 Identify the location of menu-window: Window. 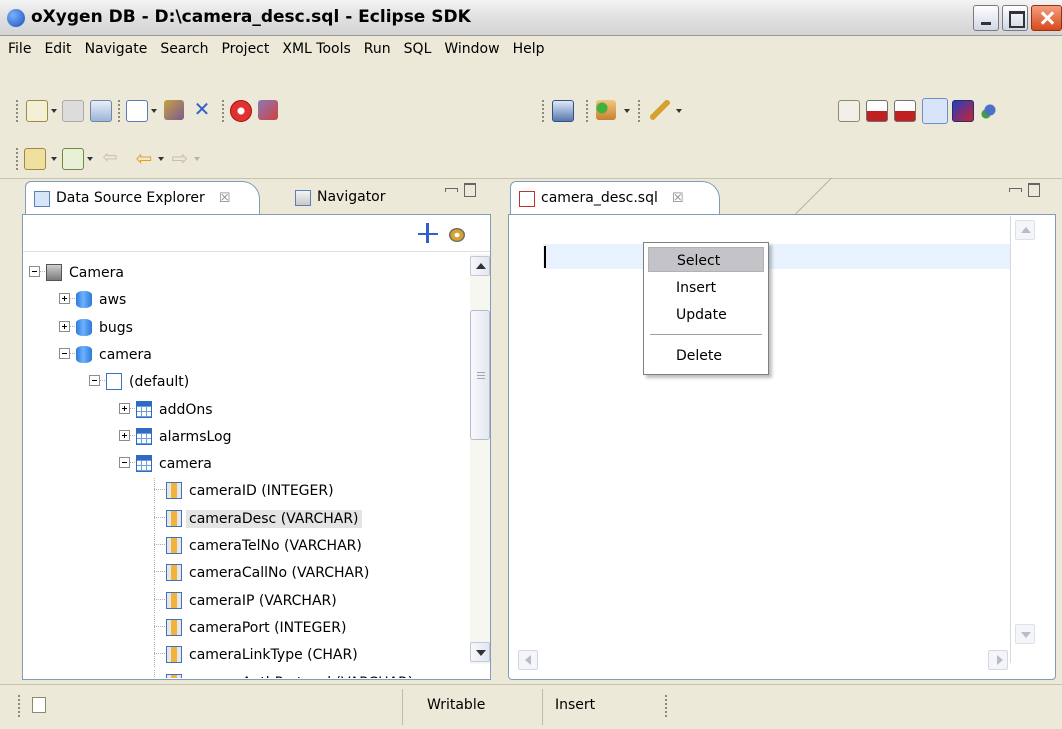
(470, 46).